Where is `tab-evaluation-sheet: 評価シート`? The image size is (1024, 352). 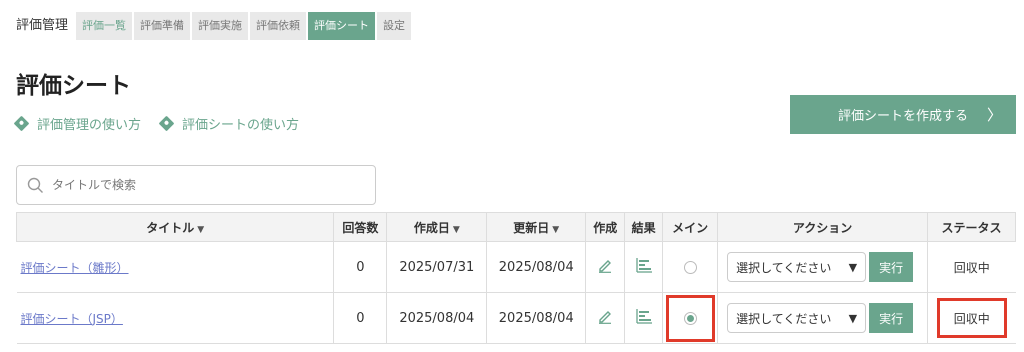 tab-evaluation-sheet: 評価シート is located at coordinates (342, 26).